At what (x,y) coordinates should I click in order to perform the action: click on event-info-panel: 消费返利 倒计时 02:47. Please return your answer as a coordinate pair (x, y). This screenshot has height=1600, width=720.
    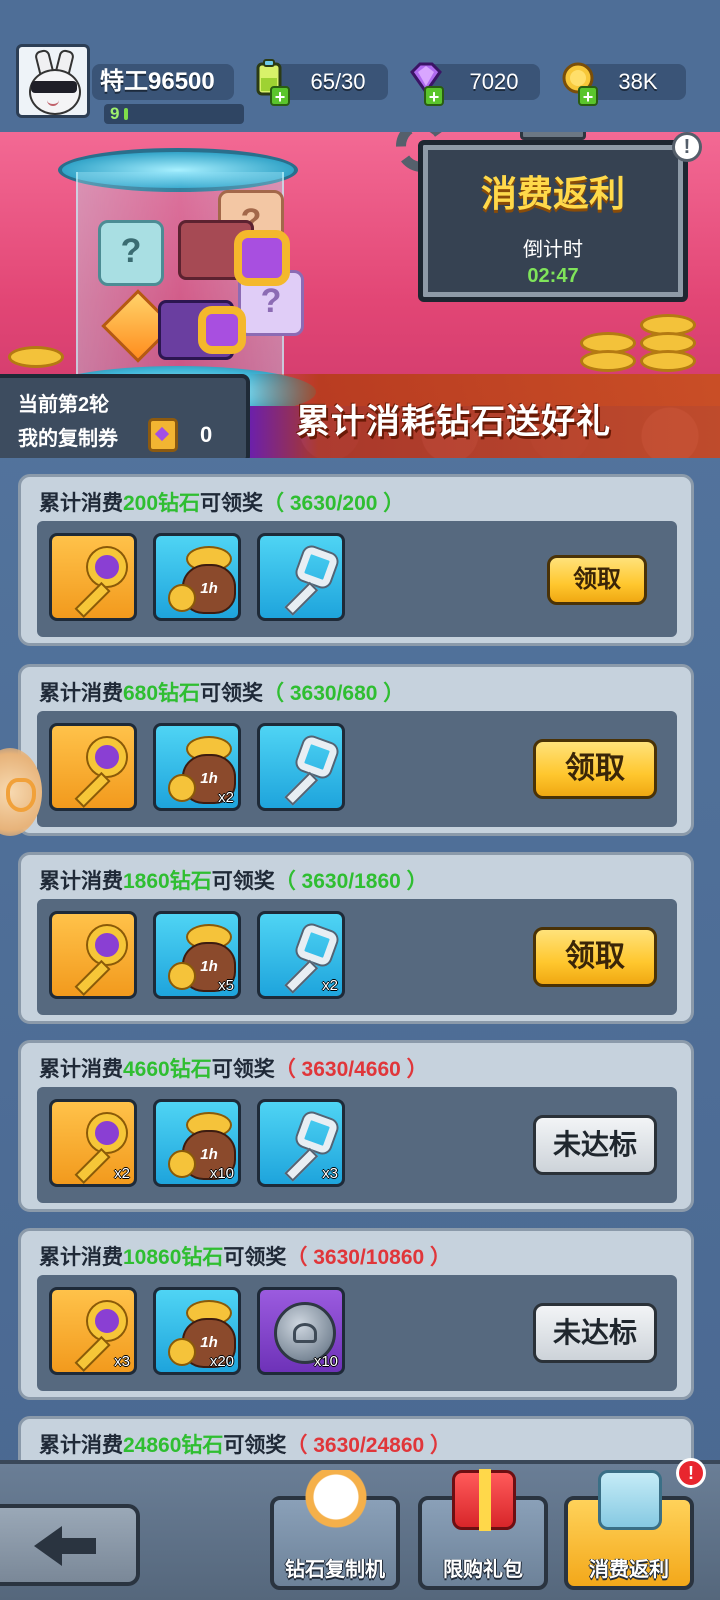
    Looking at the image, I should click on (553, 221).